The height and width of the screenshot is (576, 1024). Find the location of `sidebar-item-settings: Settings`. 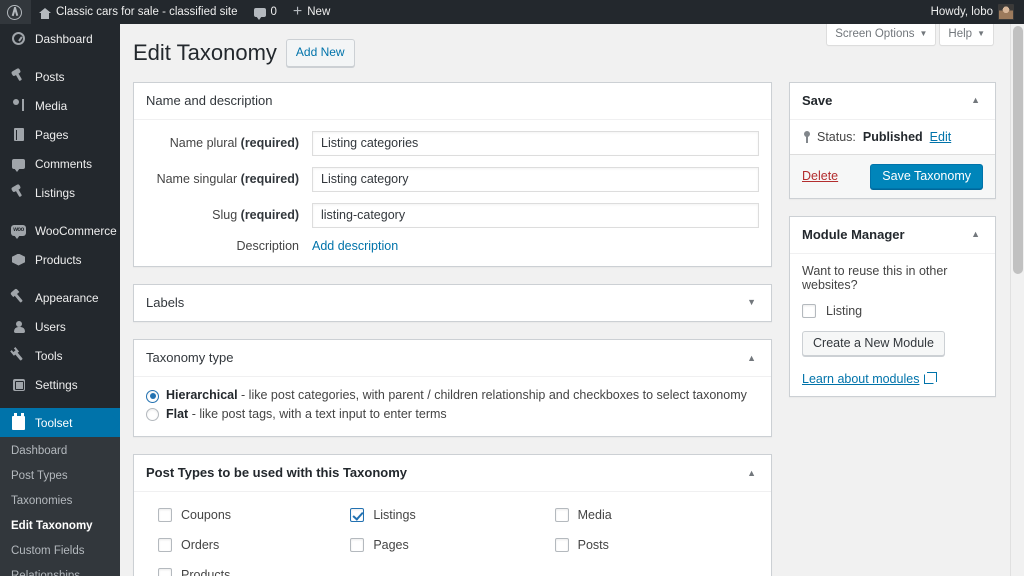

sidebar-item-settings: Settings is located at coordinates (60, 384).